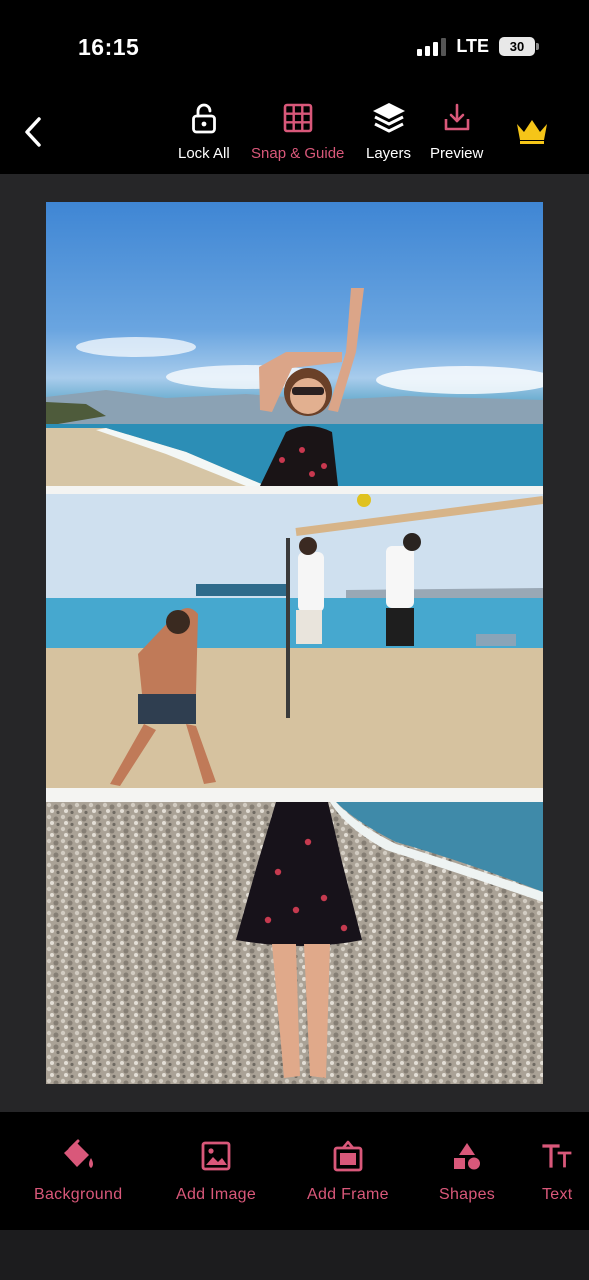 The width and height of the screenshot is (589, 1280). What do you see at coordinates (389, 153) in the screenshot?
I see `layers-label: Layers` at bounding box center [389, 153].